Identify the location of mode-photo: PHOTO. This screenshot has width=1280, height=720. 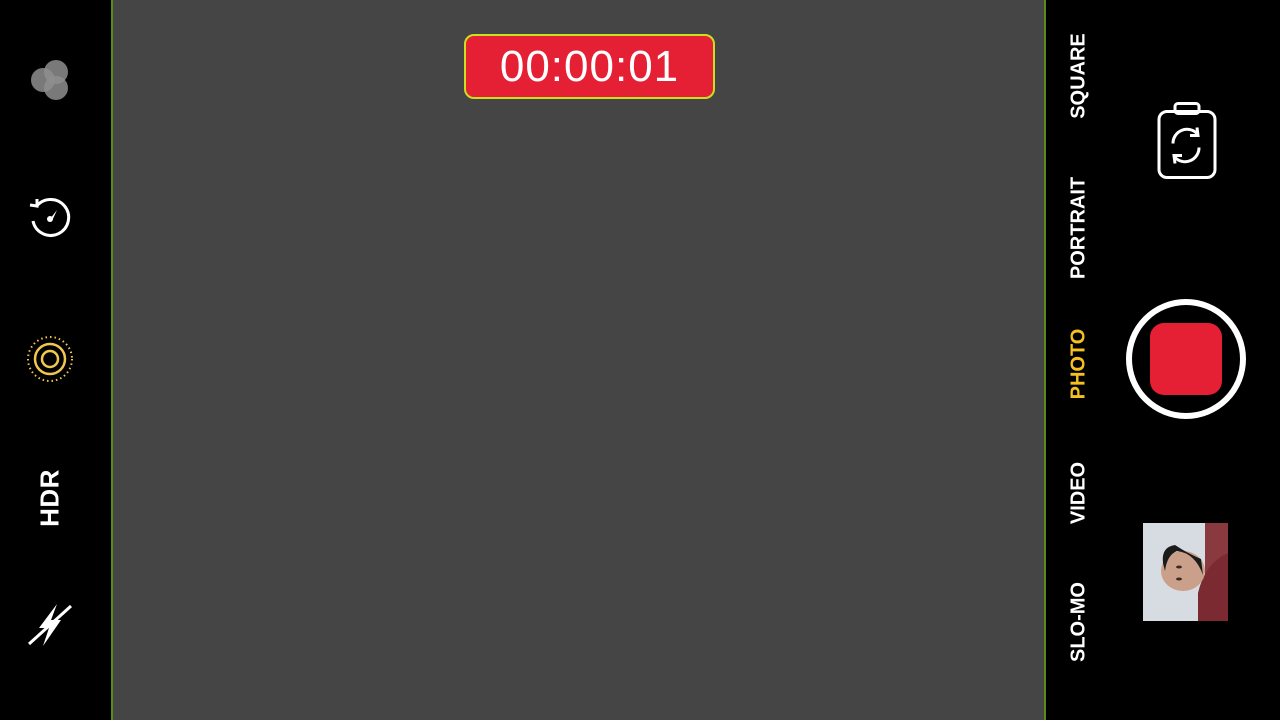
(1079, 364).